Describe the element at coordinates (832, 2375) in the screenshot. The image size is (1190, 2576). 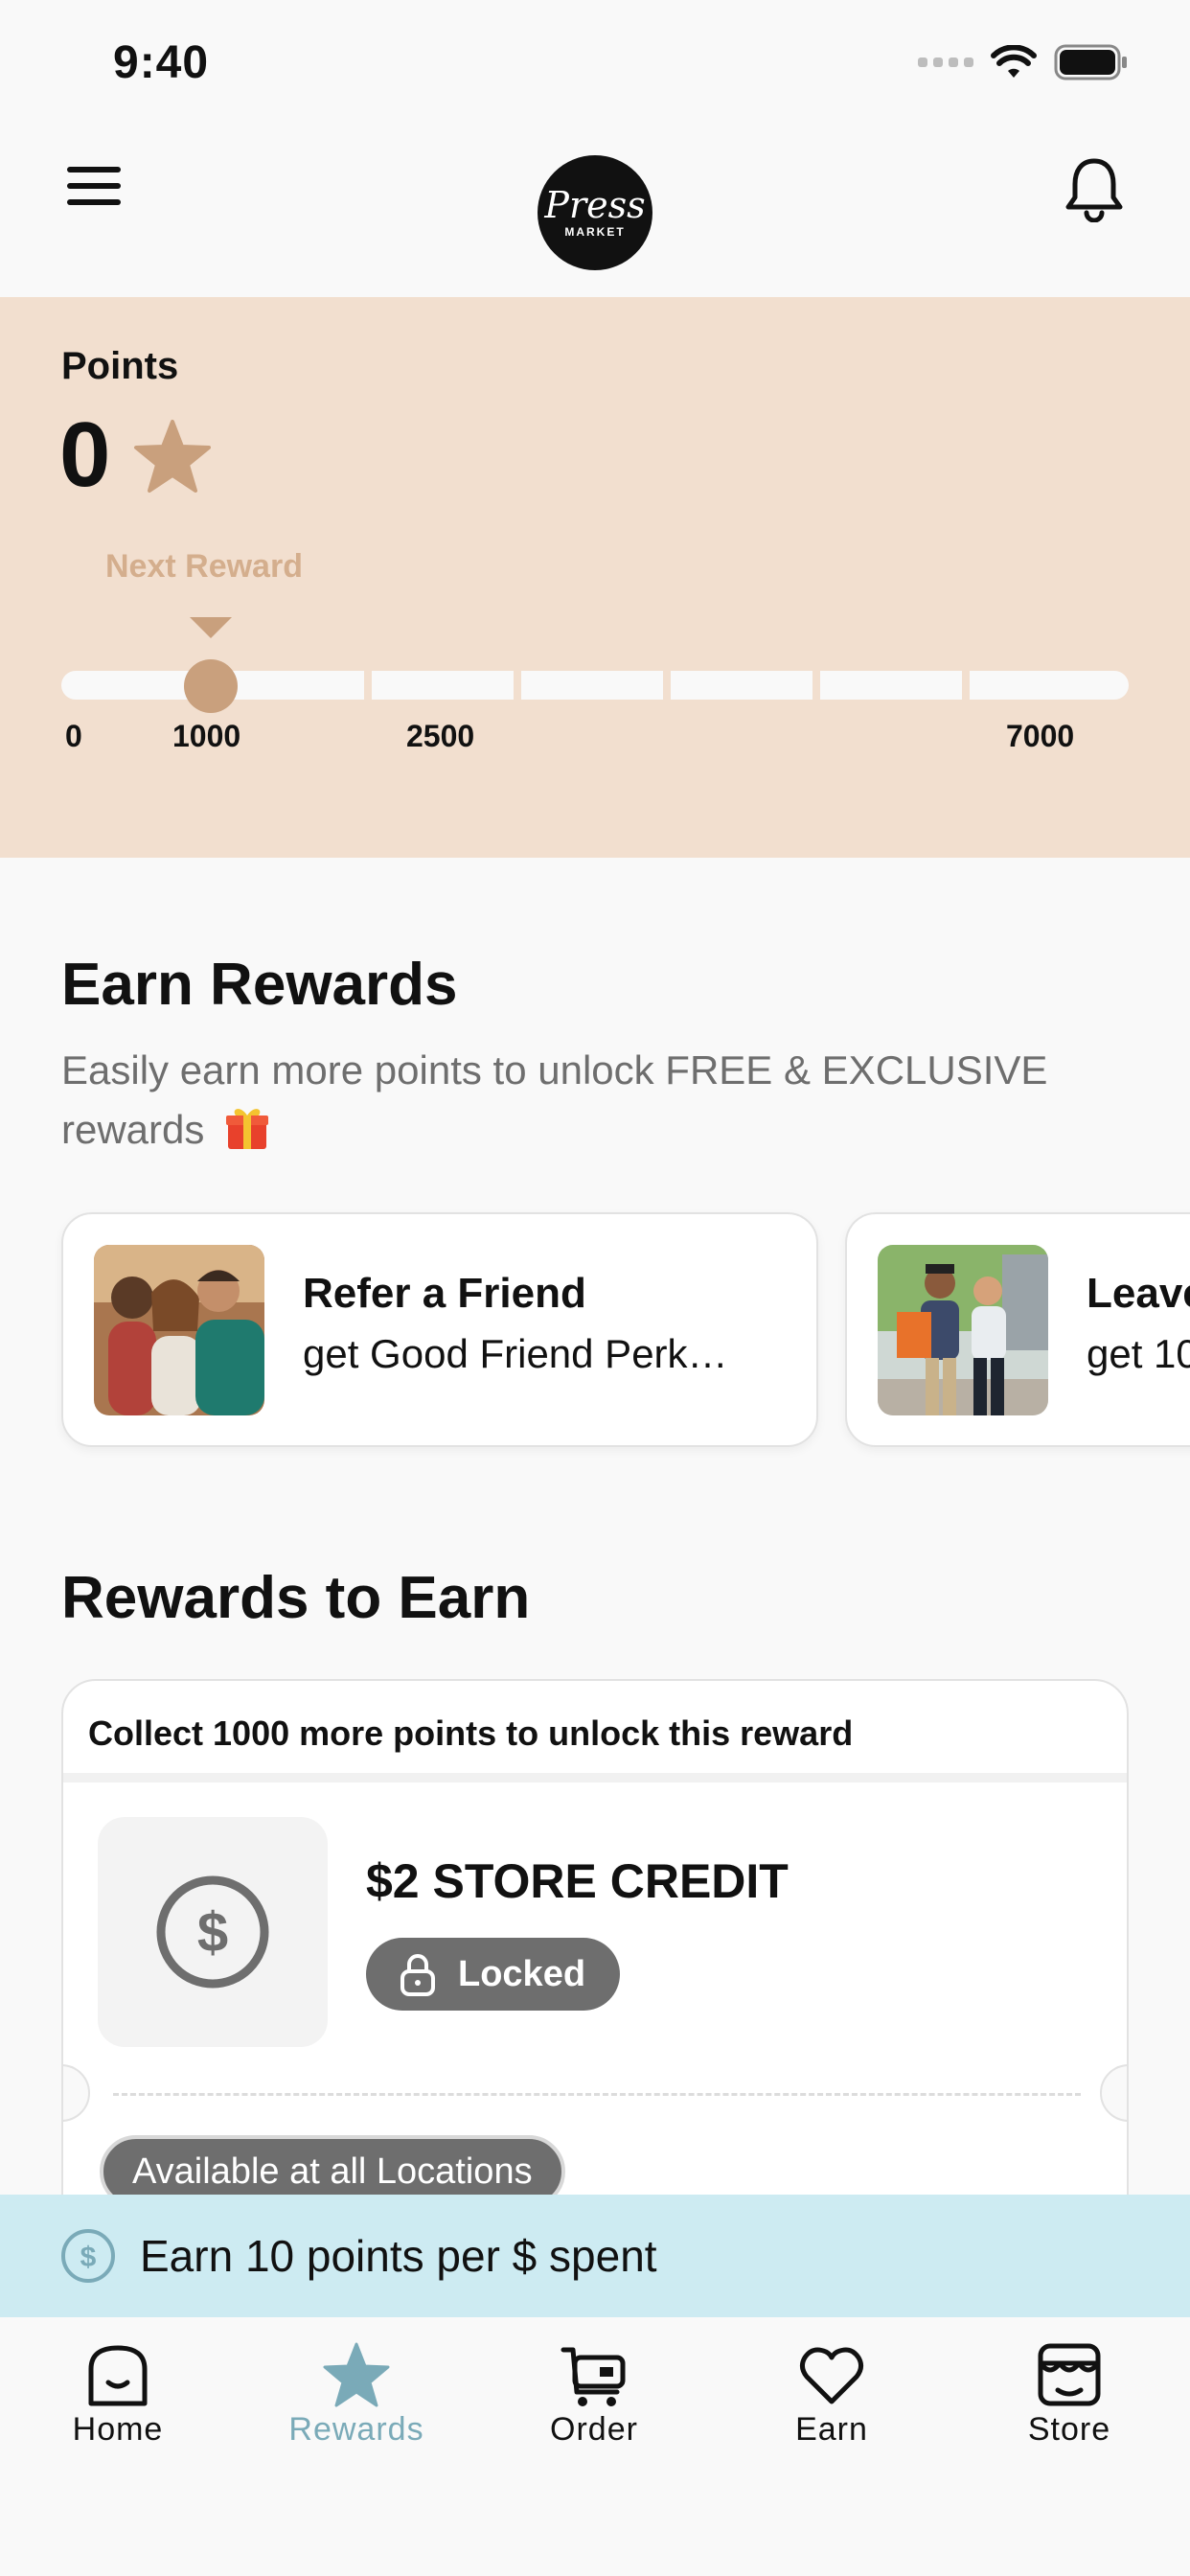
I see `heart-icon` at that location.